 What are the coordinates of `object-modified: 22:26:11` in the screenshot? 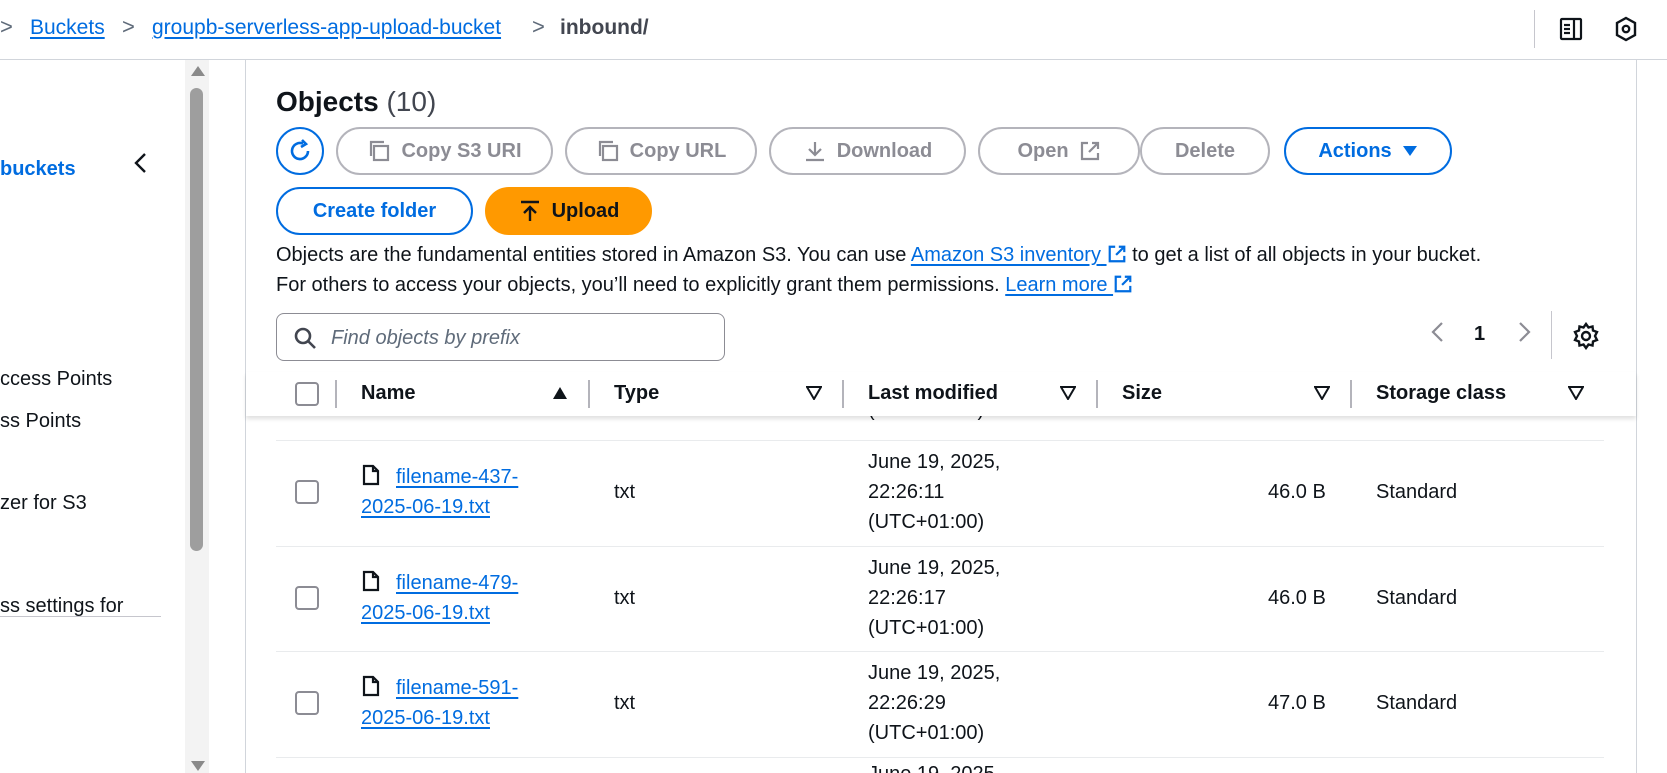 It's located at (906, 492).